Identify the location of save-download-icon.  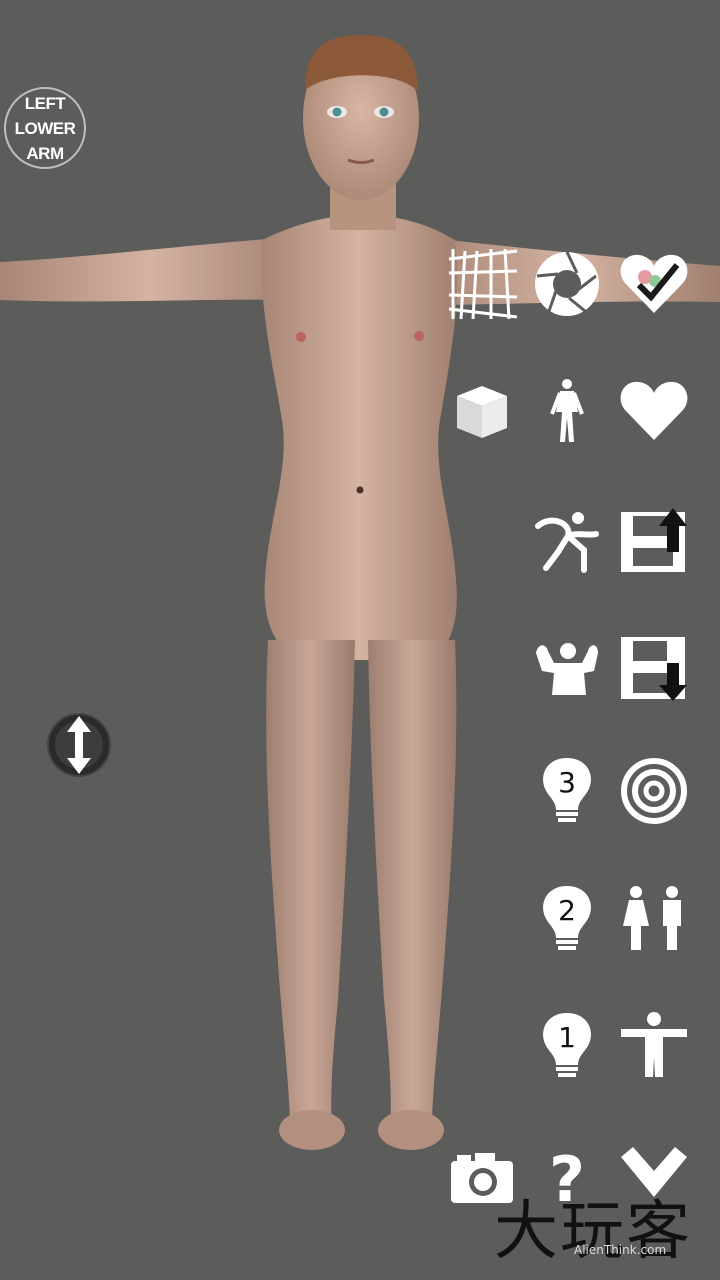
(654, 669).